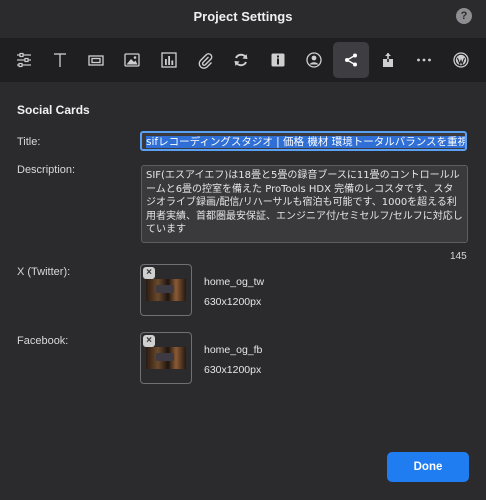 This screenshot has height=500, width=486. Describe the element at coordinates (43, 341) in the screenshot. I see `facebook-label: Facebook:` at that location.